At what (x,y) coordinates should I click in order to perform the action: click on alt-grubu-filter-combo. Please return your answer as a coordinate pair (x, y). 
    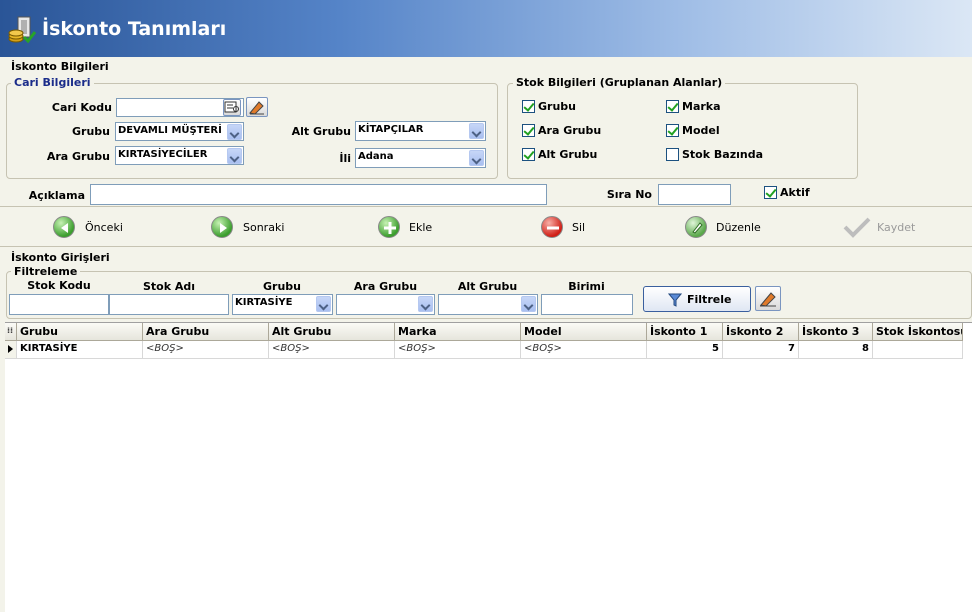
    Looking at the image, I should click on (488, 304).